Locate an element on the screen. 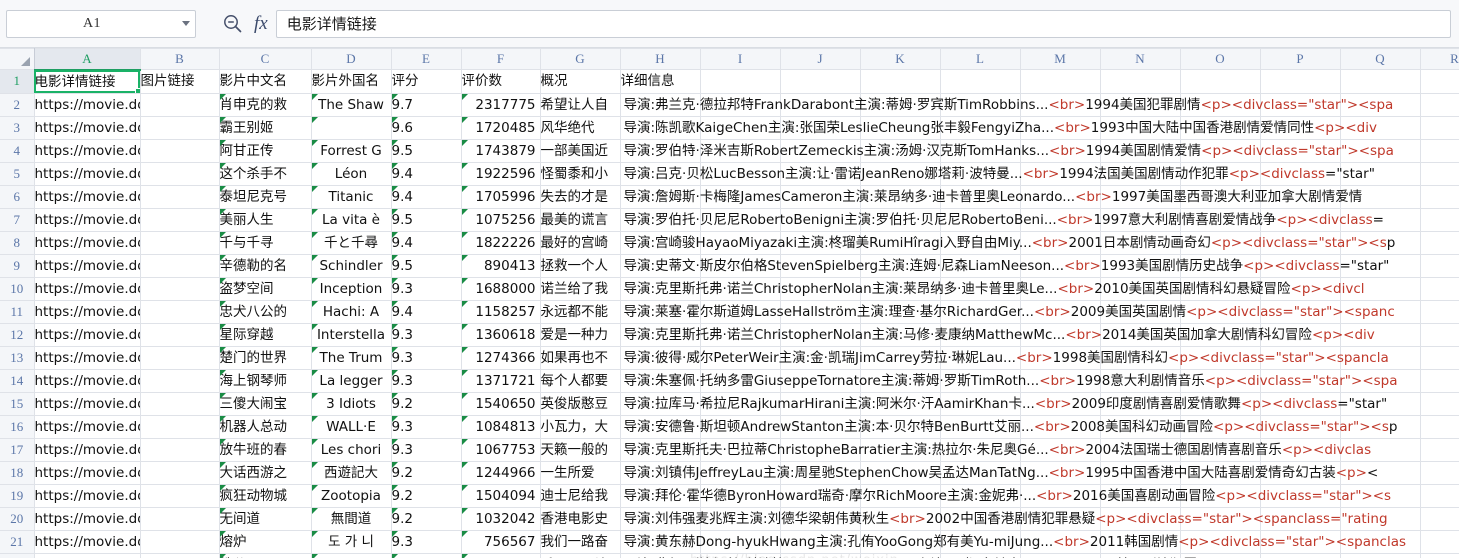 The image size is (1459, 558). cell-K15 is located at coordinates (900, 404).